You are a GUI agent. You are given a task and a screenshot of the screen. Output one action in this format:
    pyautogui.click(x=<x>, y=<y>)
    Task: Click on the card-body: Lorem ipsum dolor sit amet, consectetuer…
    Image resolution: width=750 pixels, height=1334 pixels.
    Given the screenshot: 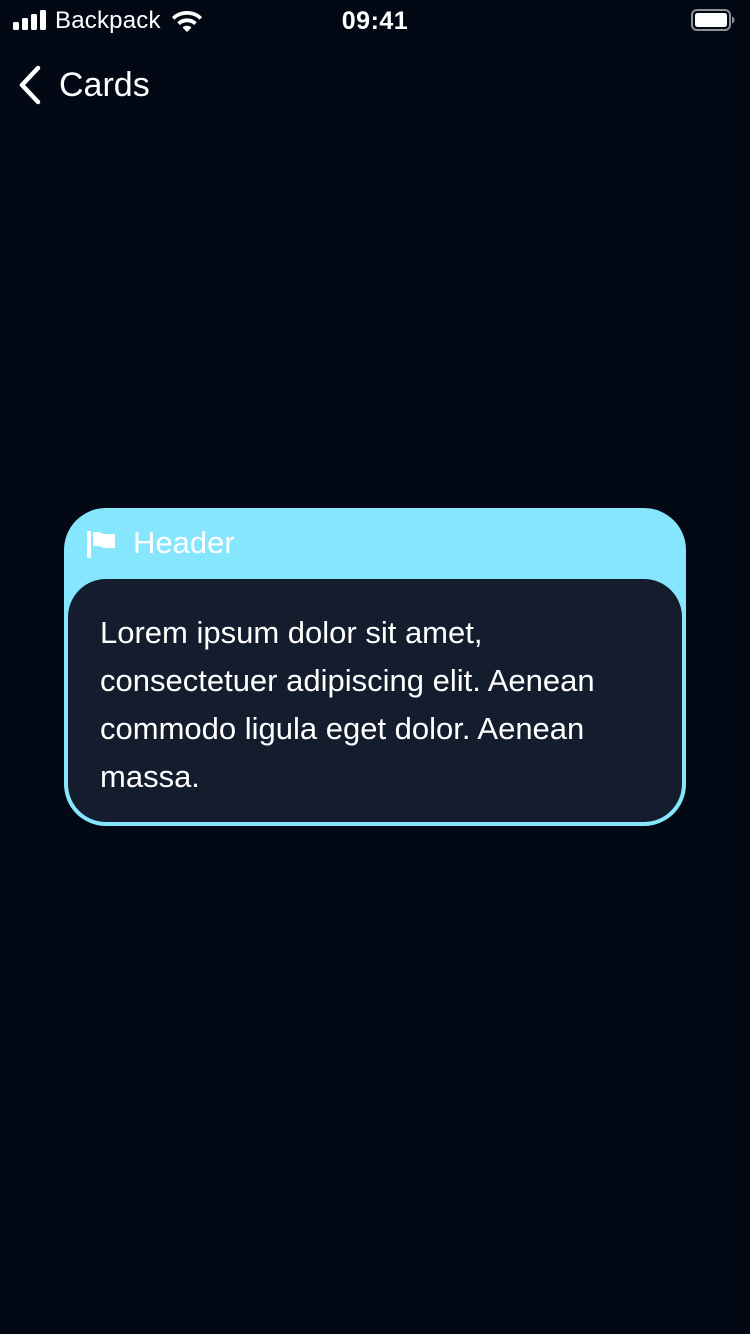 What is the action you would take?
    pyautogui.click(x=375, y=700)
    